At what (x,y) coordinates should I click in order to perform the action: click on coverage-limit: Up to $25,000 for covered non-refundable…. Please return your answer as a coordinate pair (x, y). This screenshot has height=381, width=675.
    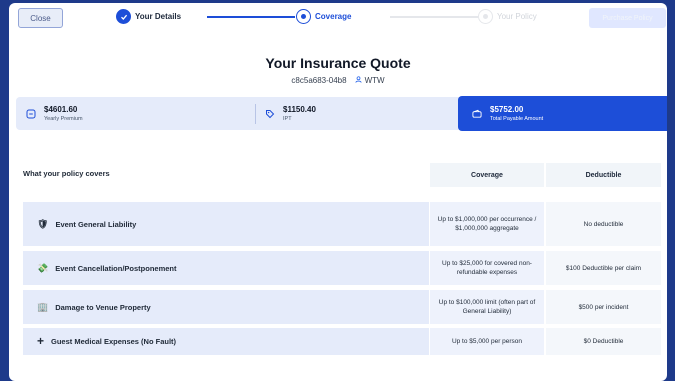
    Looking at the image, I should click on (487, 268).